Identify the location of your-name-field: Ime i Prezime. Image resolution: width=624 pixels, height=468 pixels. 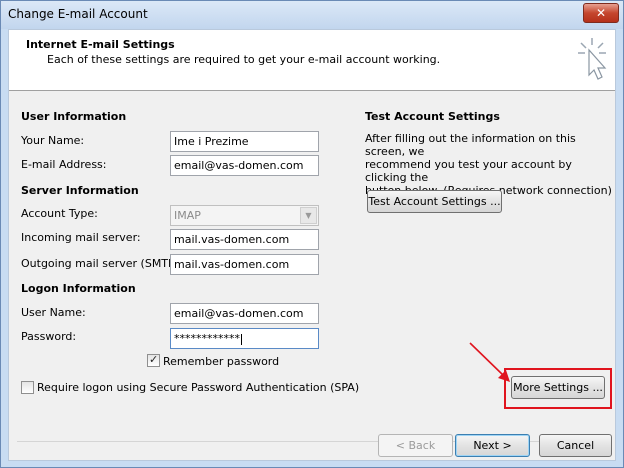
(244, 141).